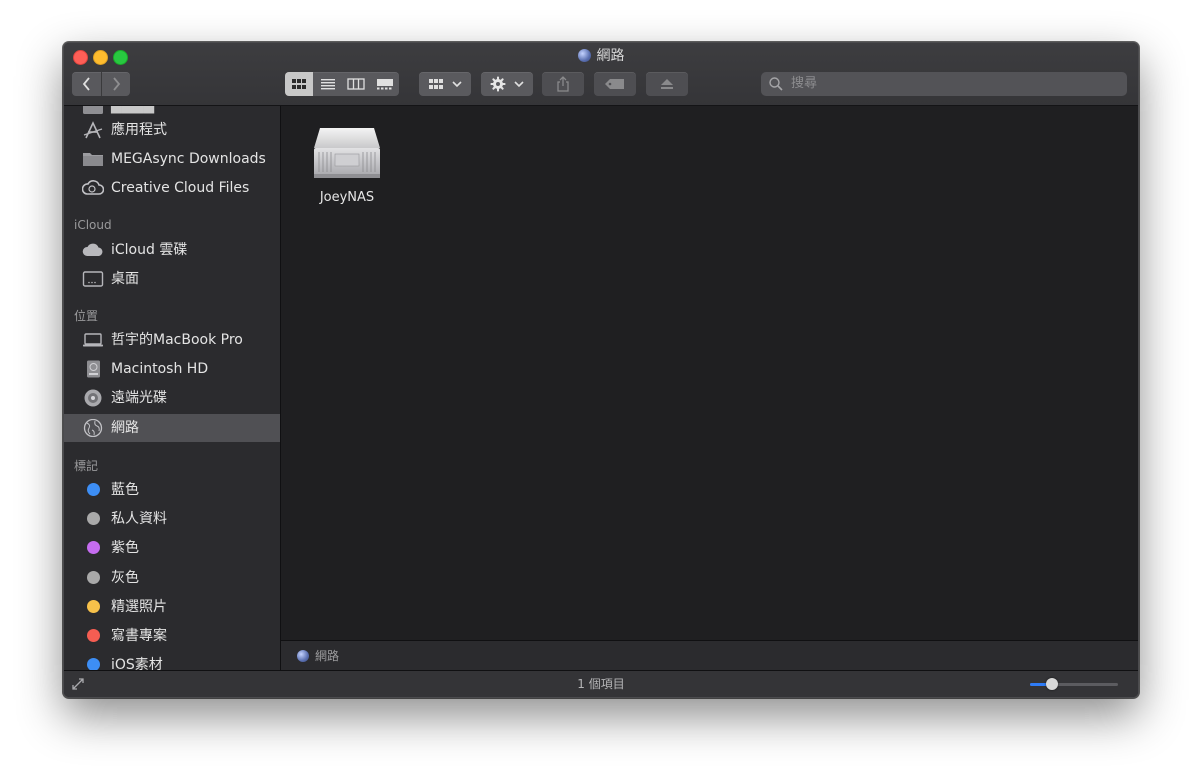 The height and width of the screenshot is (780, 1200). I want to click on group-grid-icon, so click(436, 84).